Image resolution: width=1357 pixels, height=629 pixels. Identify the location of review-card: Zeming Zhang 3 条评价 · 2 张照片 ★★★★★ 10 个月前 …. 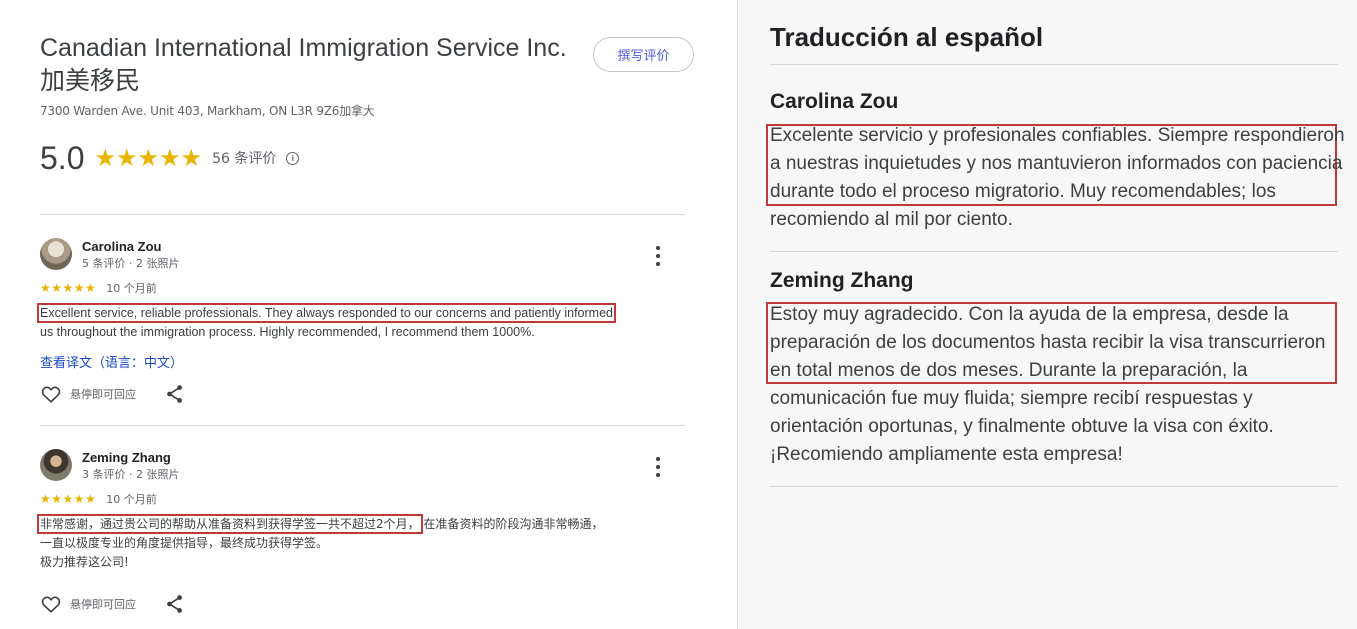
(368, 539).